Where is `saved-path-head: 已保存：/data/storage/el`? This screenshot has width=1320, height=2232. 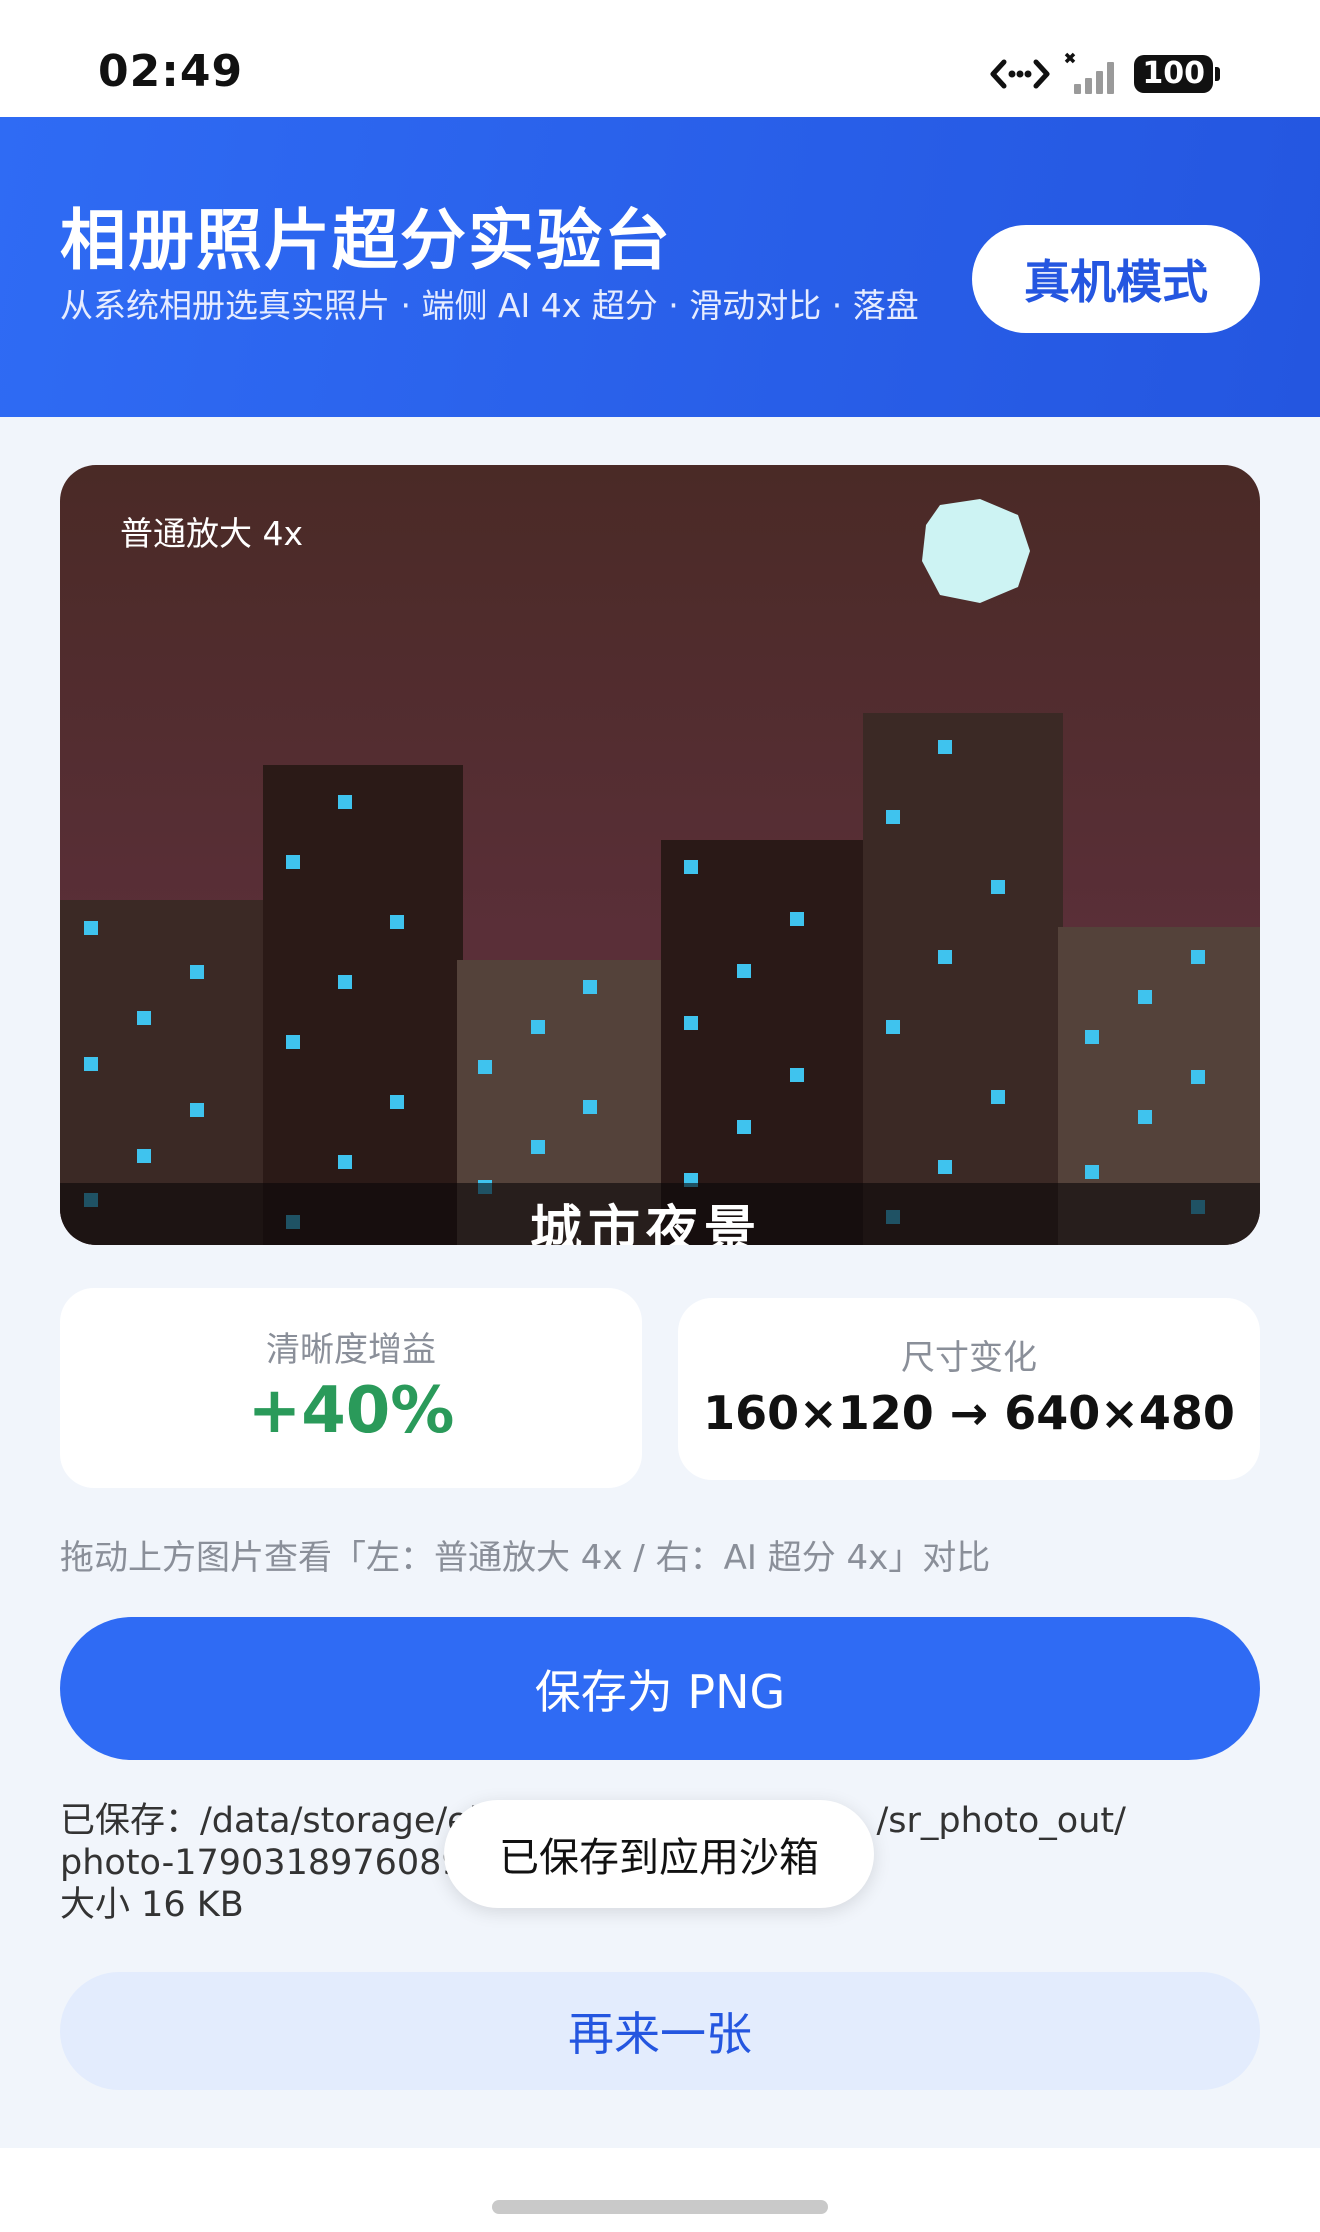 saved-path-head: 已保存：/data/storage/el is located at coordinates (269, 1821).